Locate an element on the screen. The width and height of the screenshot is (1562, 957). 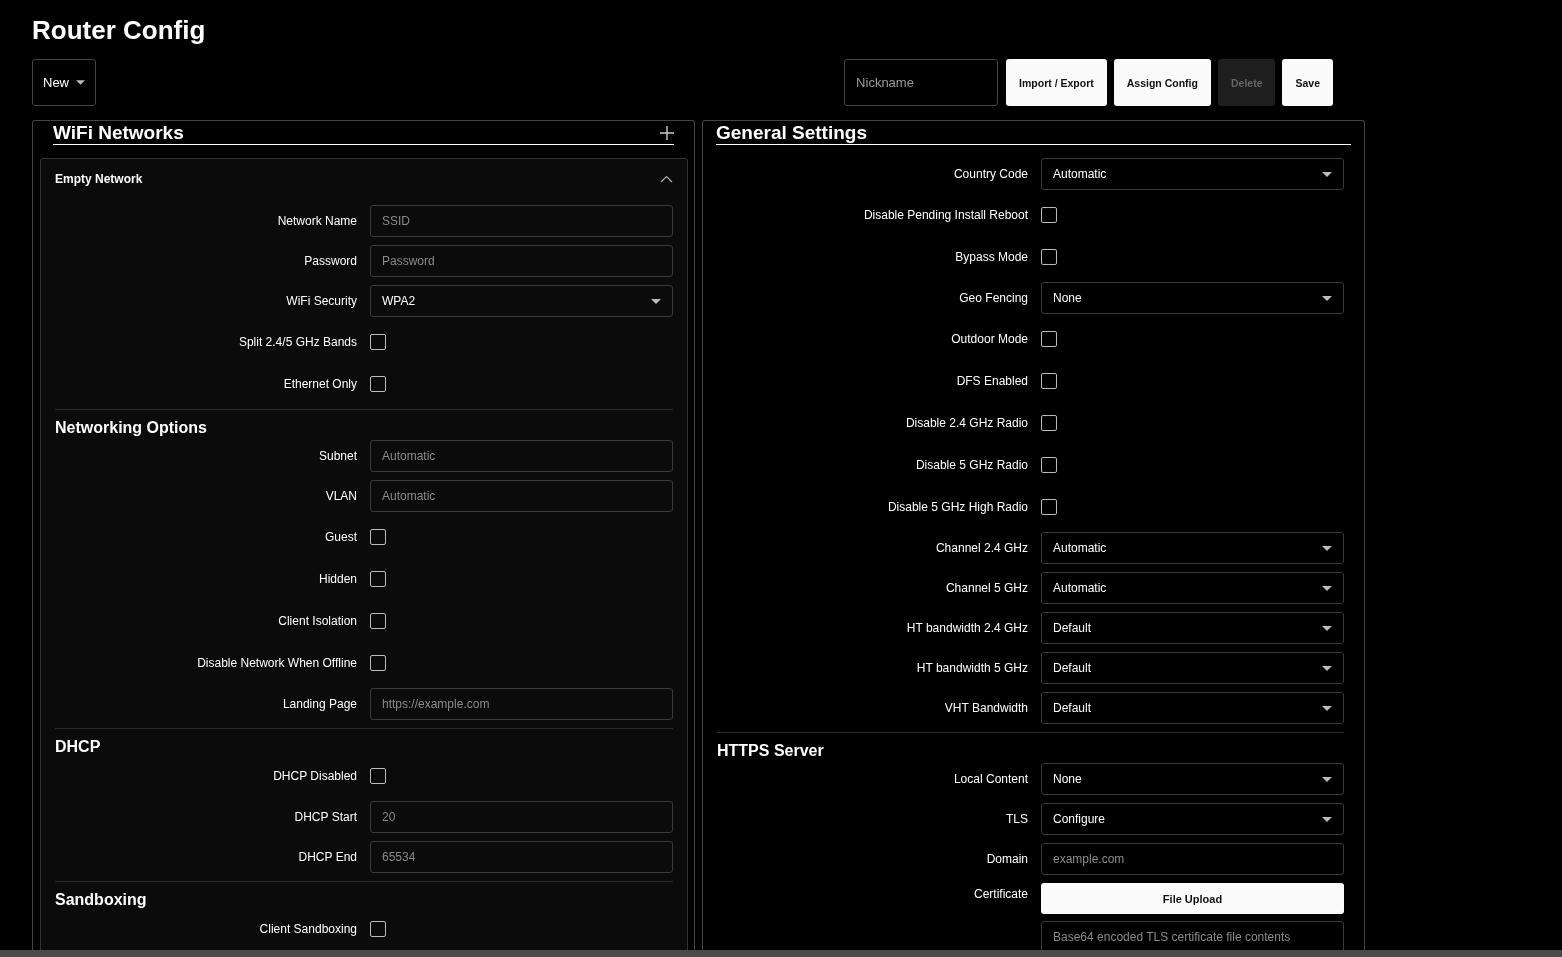
field-label: Network Name is located at coordinates (317, 221).